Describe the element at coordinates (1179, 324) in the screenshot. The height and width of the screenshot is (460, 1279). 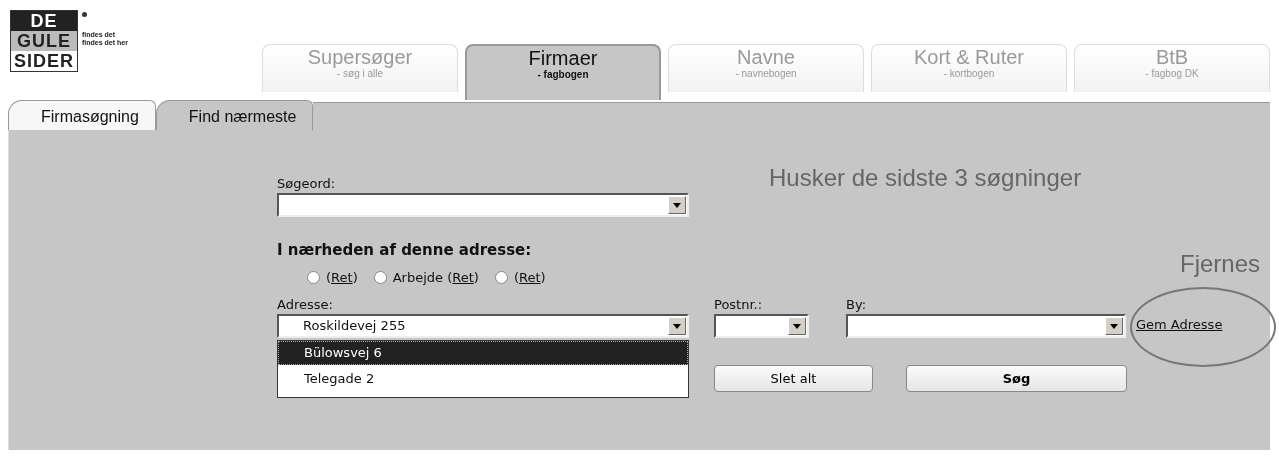
I see `save-address-link: Gem Adresse` at that location.